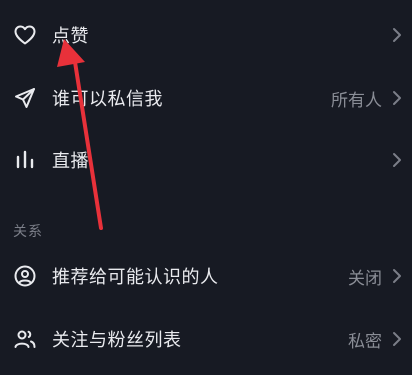 This screenshot has width=412, height=375. What do you see at coordinates (356, 100) in the screenshot?
I see `settings-row-value: 所有人` at bounding box center [356, 100].